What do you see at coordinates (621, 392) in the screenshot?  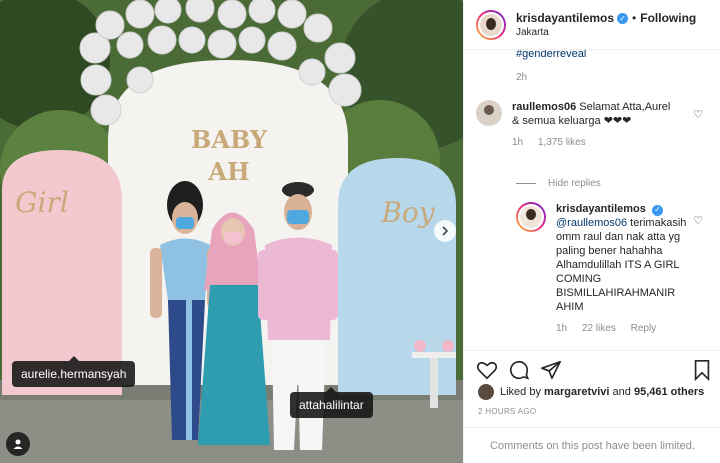 I see `likes-conjunction: and` at bounding box center [621, 392].